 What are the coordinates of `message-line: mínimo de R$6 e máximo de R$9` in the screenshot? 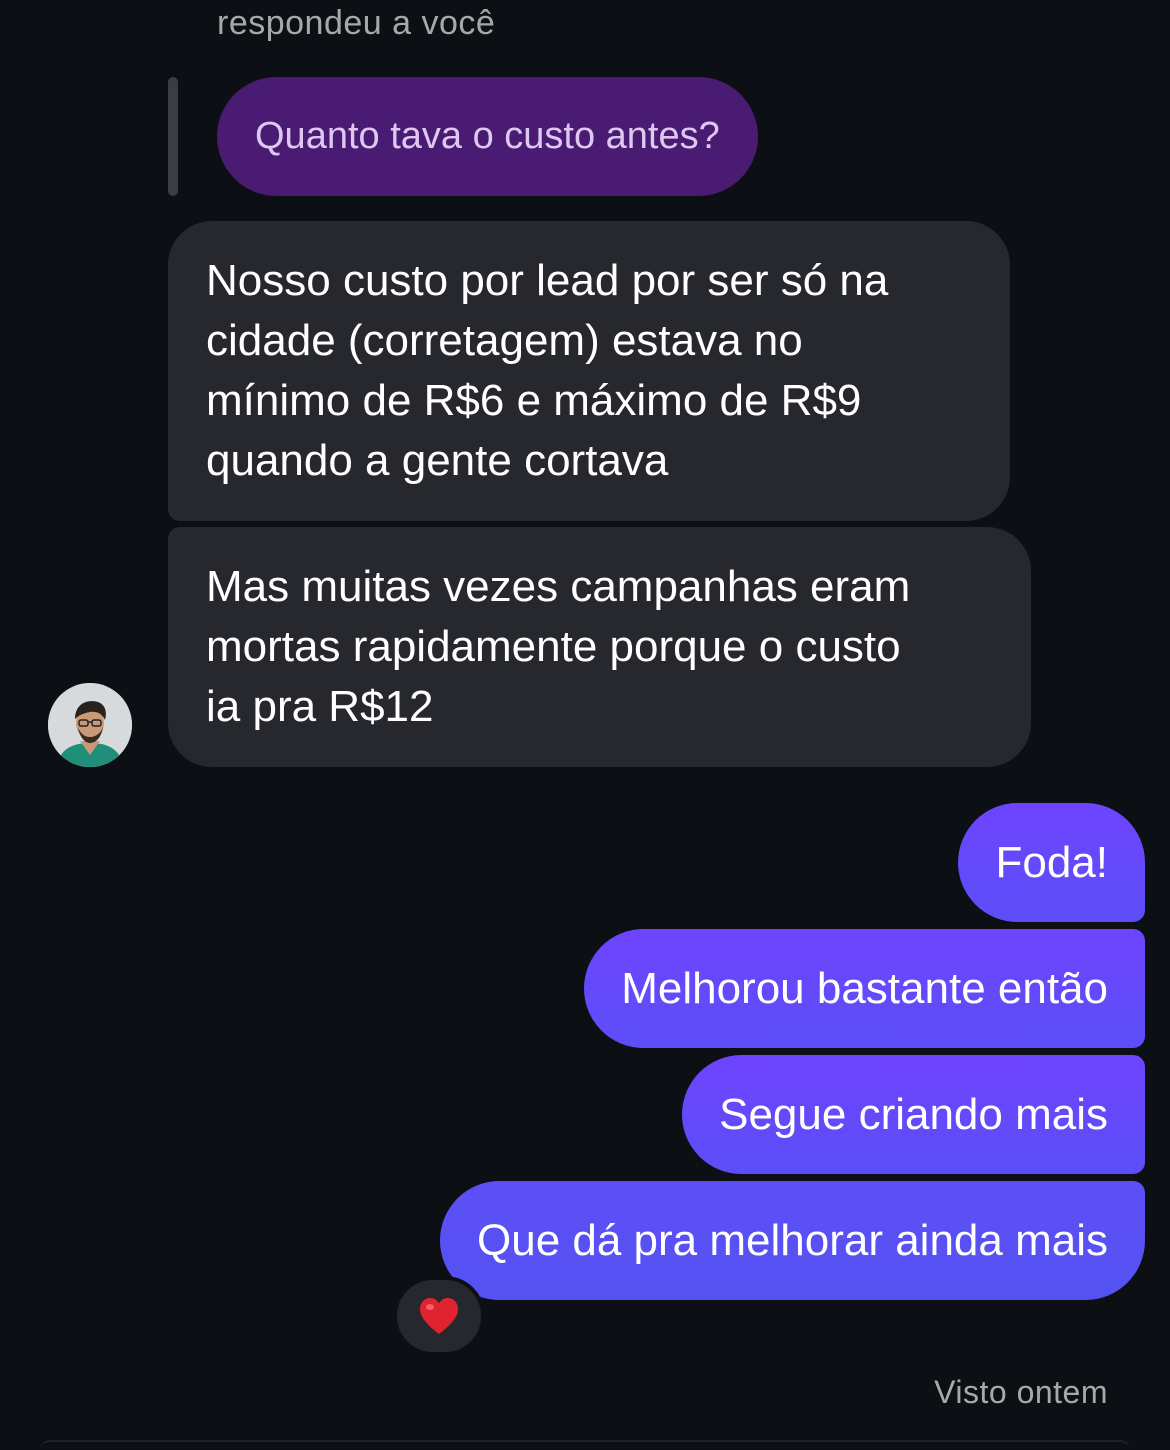 It's located at (534, 400).